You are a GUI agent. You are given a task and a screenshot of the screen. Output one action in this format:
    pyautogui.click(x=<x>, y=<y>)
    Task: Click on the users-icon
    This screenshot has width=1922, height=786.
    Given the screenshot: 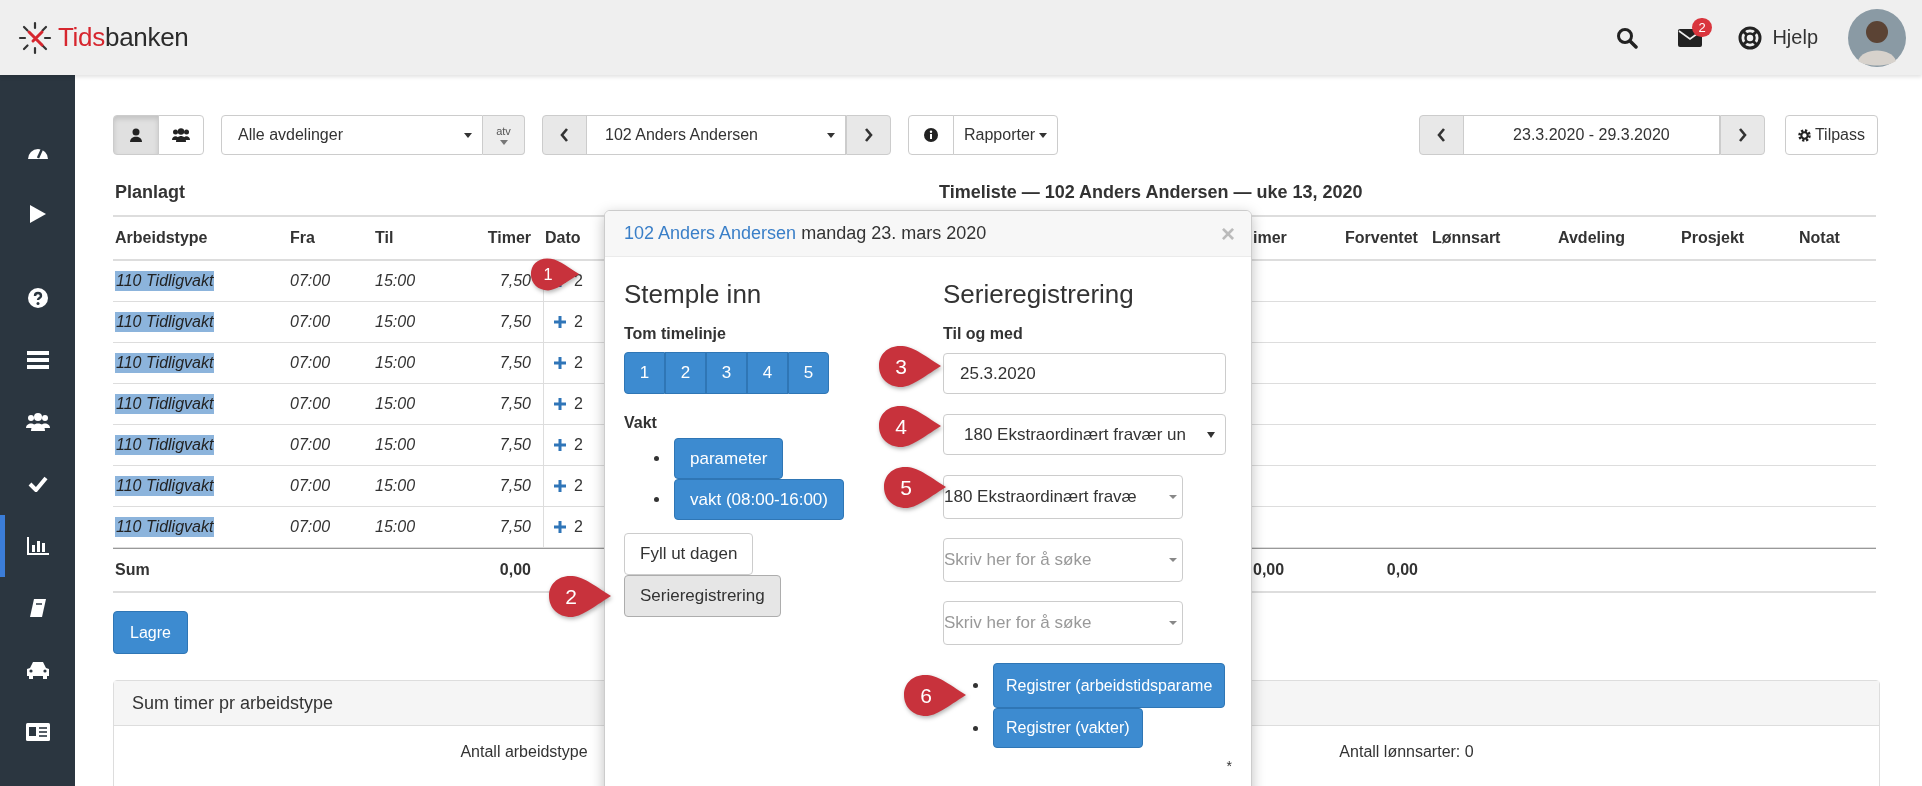 What is the action you would take?
    pyautogui.click(x=37, y=422)
    